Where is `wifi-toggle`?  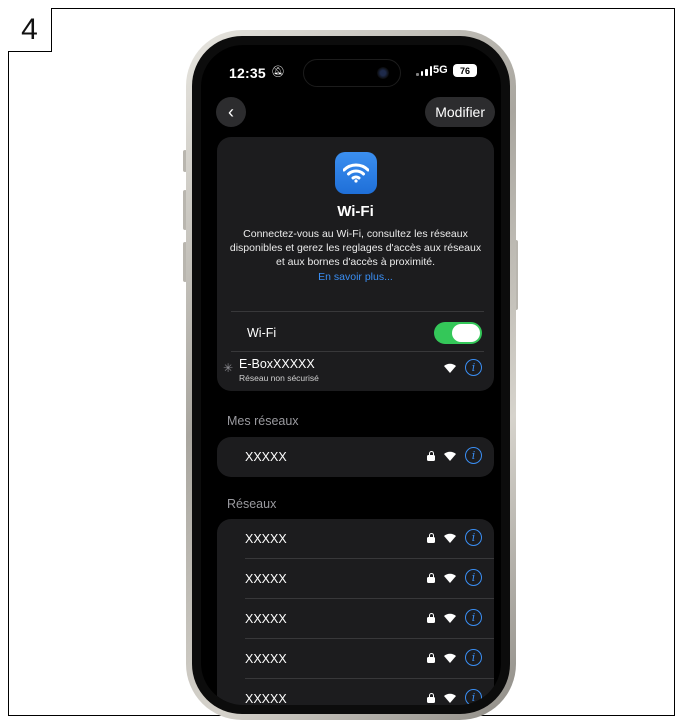 wifi-toggle is located at coordinates (458, 333).